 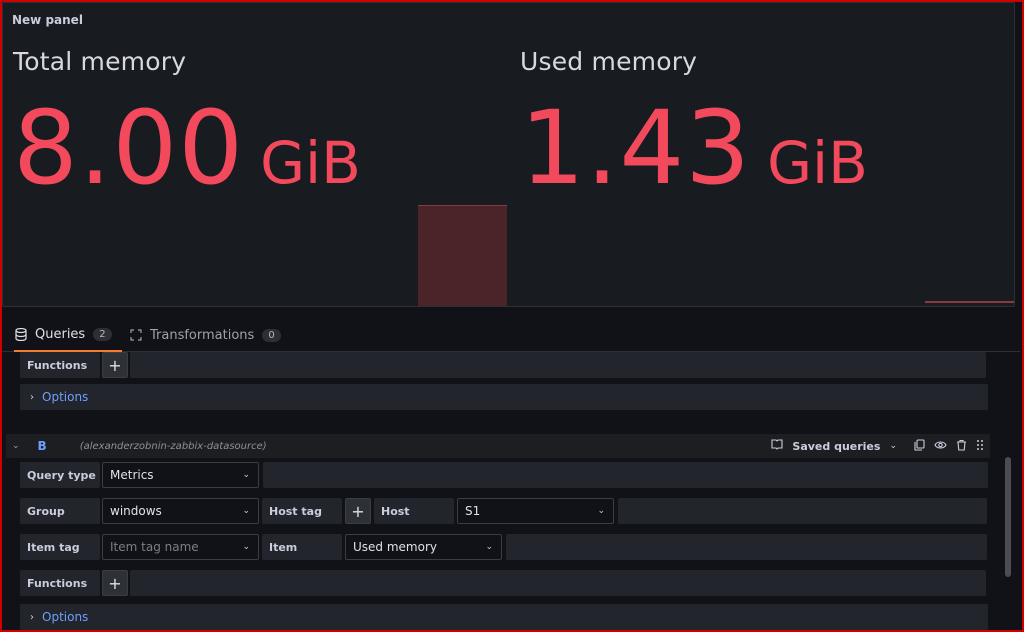 What do you see at coordinates (42, 446) in the screenshot?
I see `query-name: B` at bounding box center [42, 446].